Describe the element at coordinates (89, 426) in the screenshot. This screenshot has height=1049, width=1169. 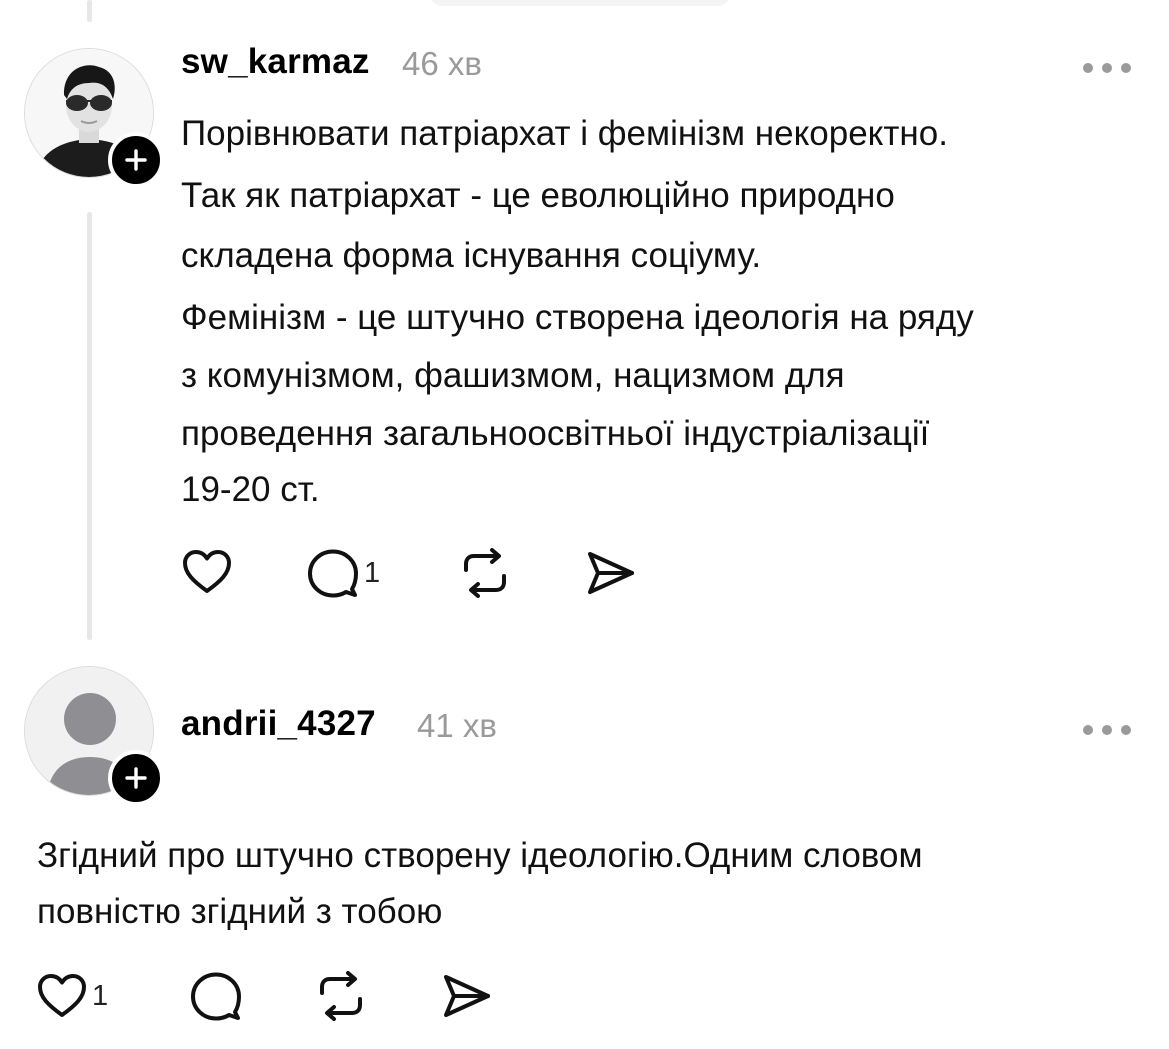
I see `thread-line-connector` at that location.